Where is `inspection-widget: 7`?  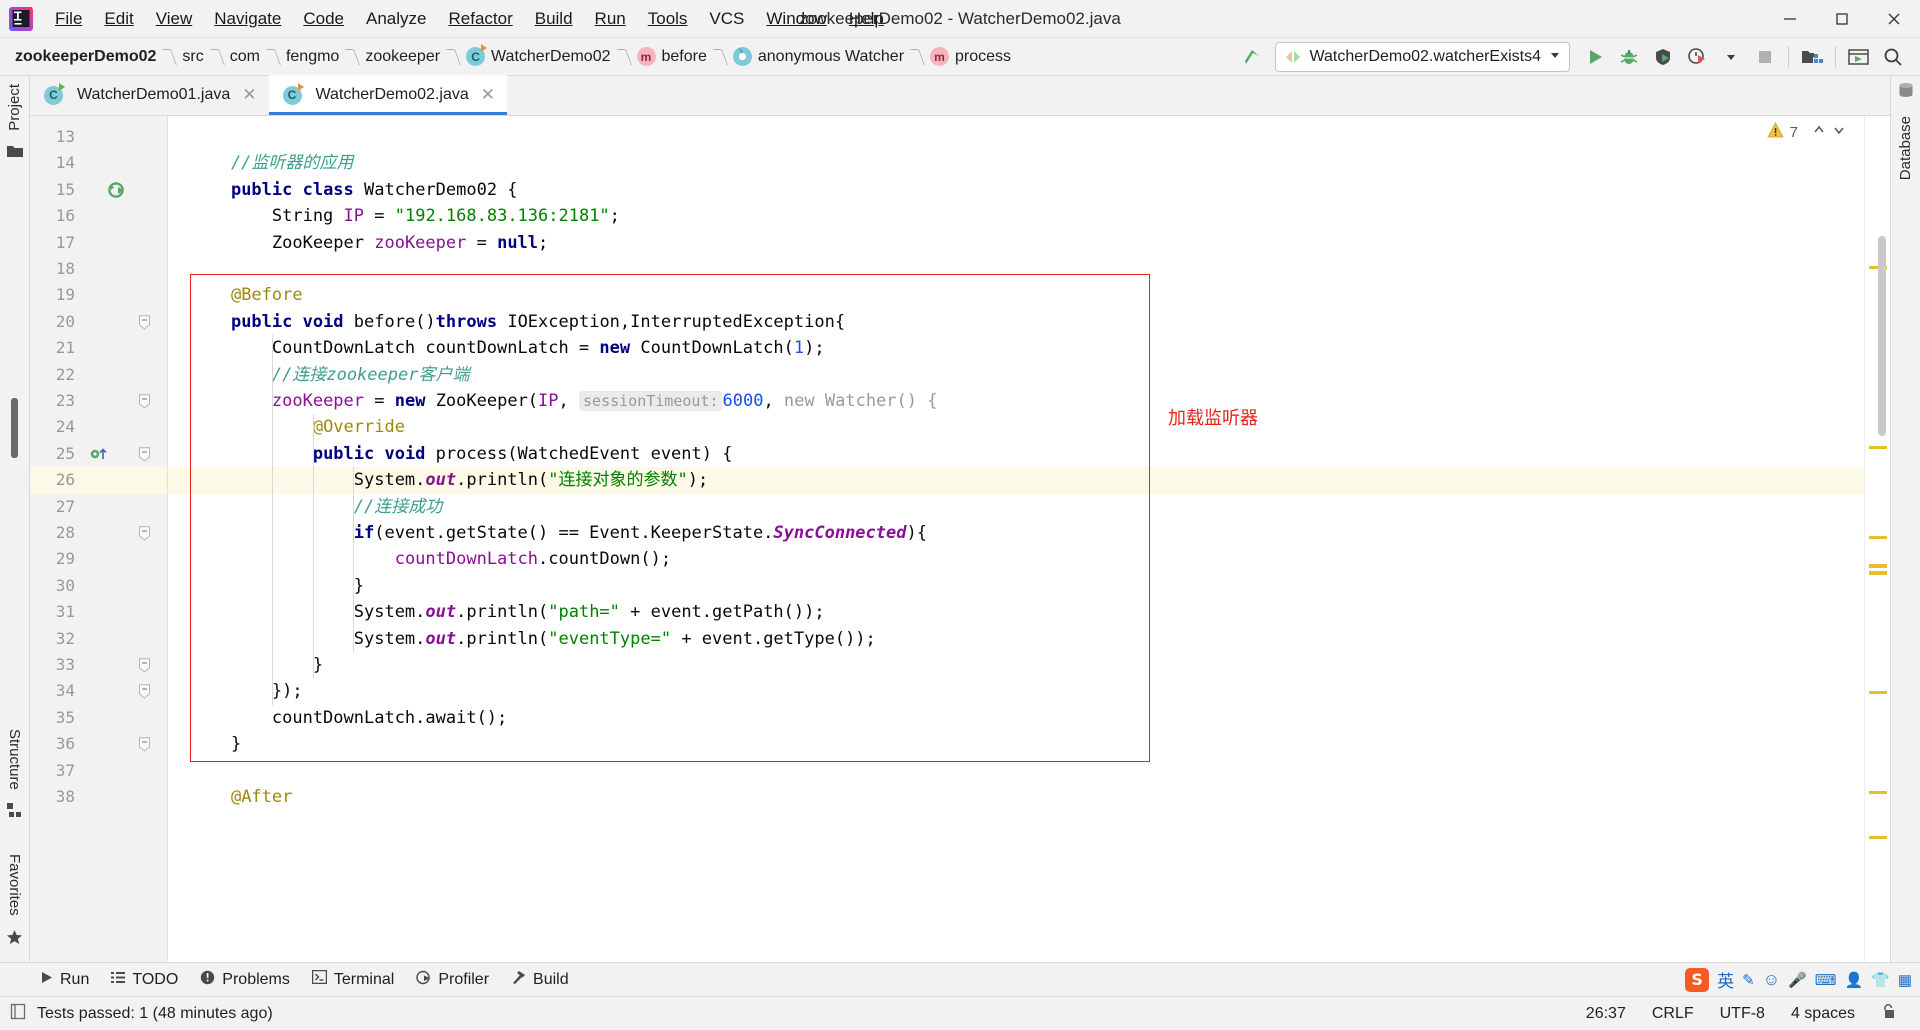 inspection-widget: 7 is located at coordinates (1806, 132).